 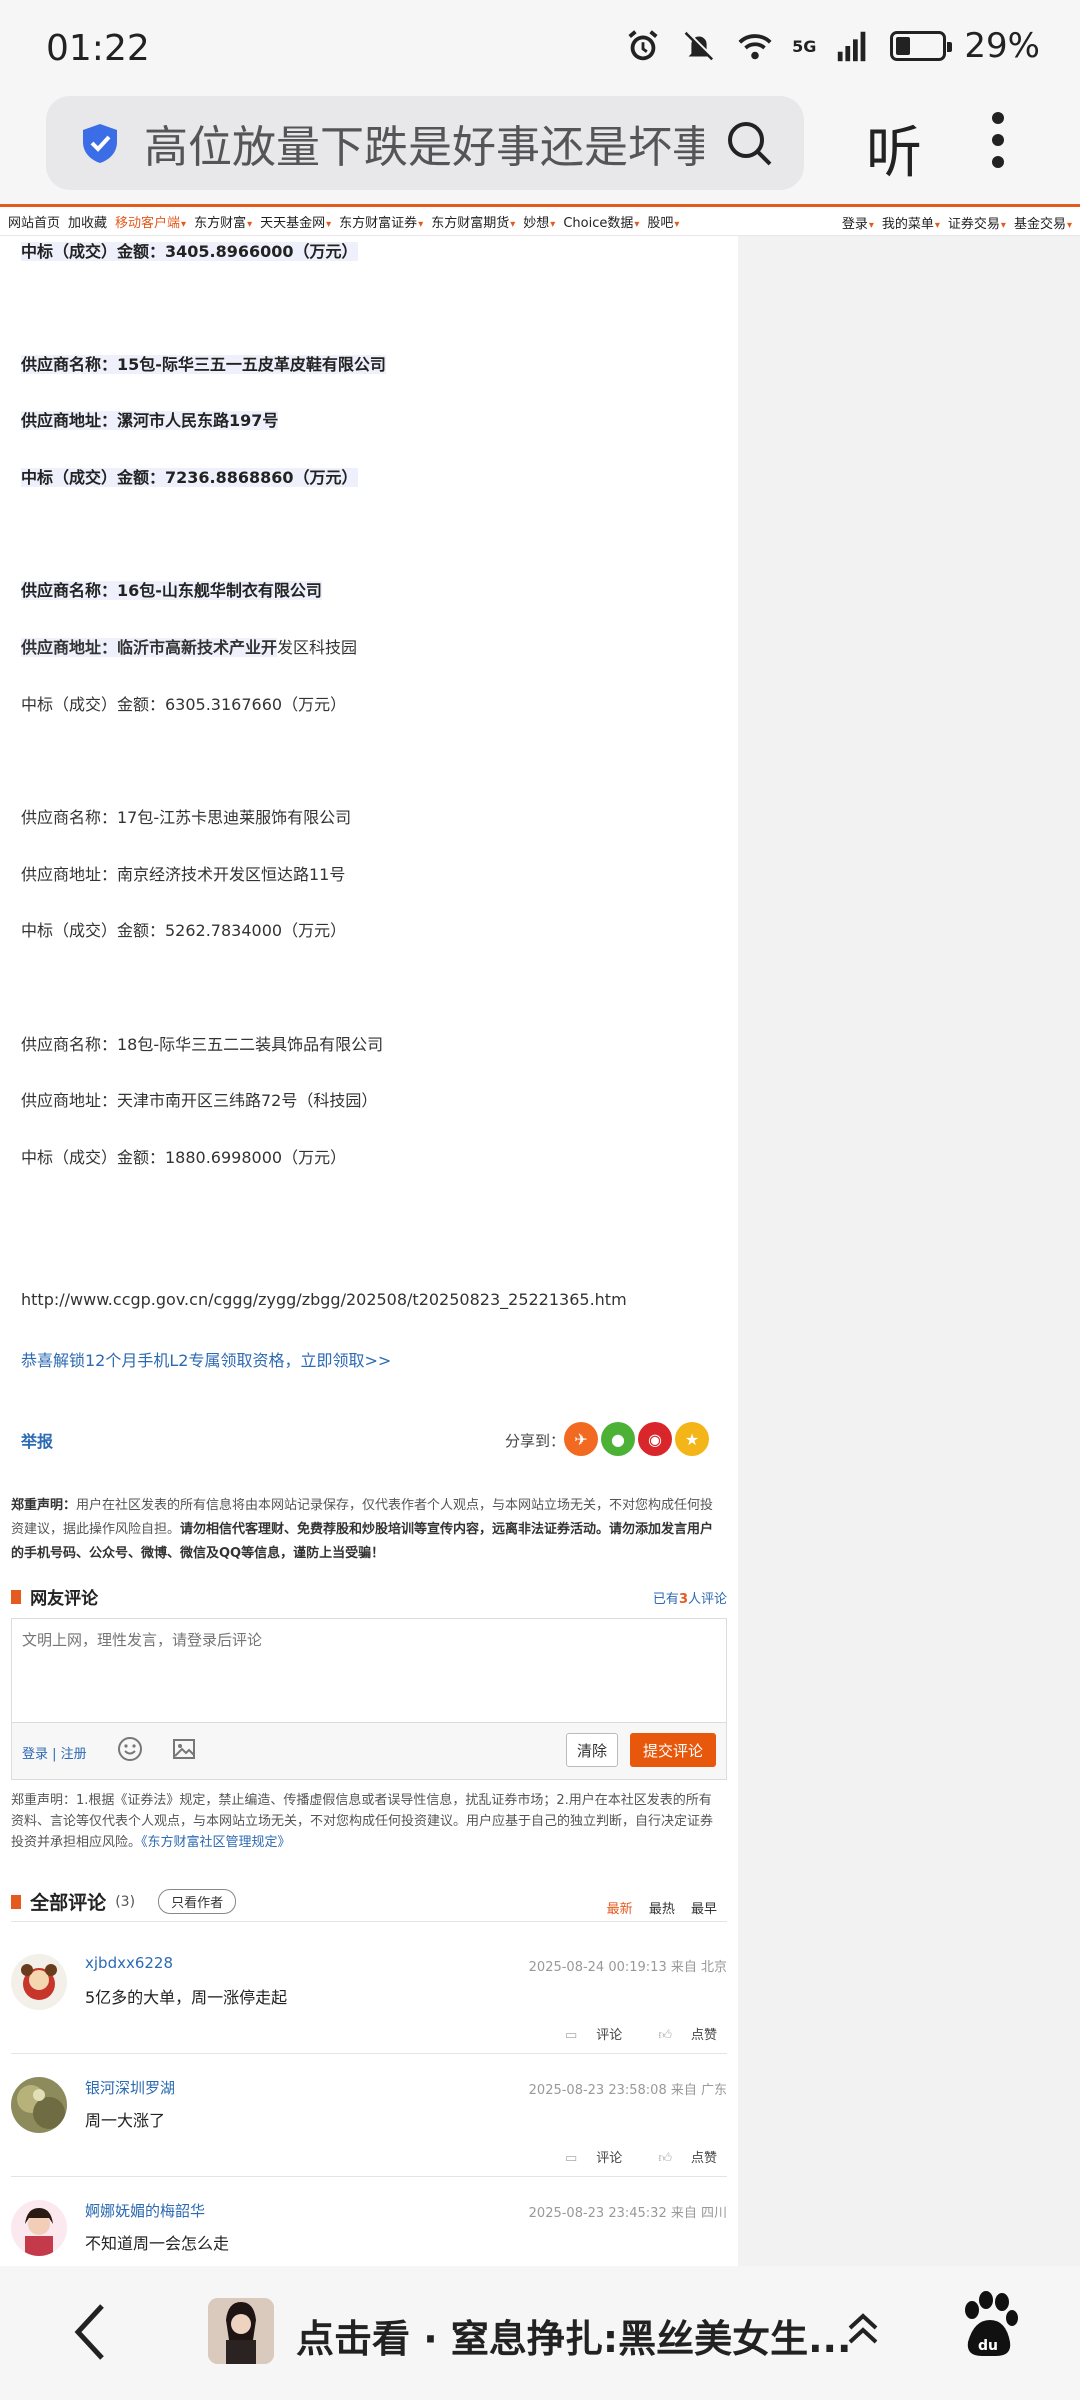 What do you see at coordinates (378, 223) in the screenshot?
I see `nav-securities-label: 东方财富证券` at bounding box center [378, 223].